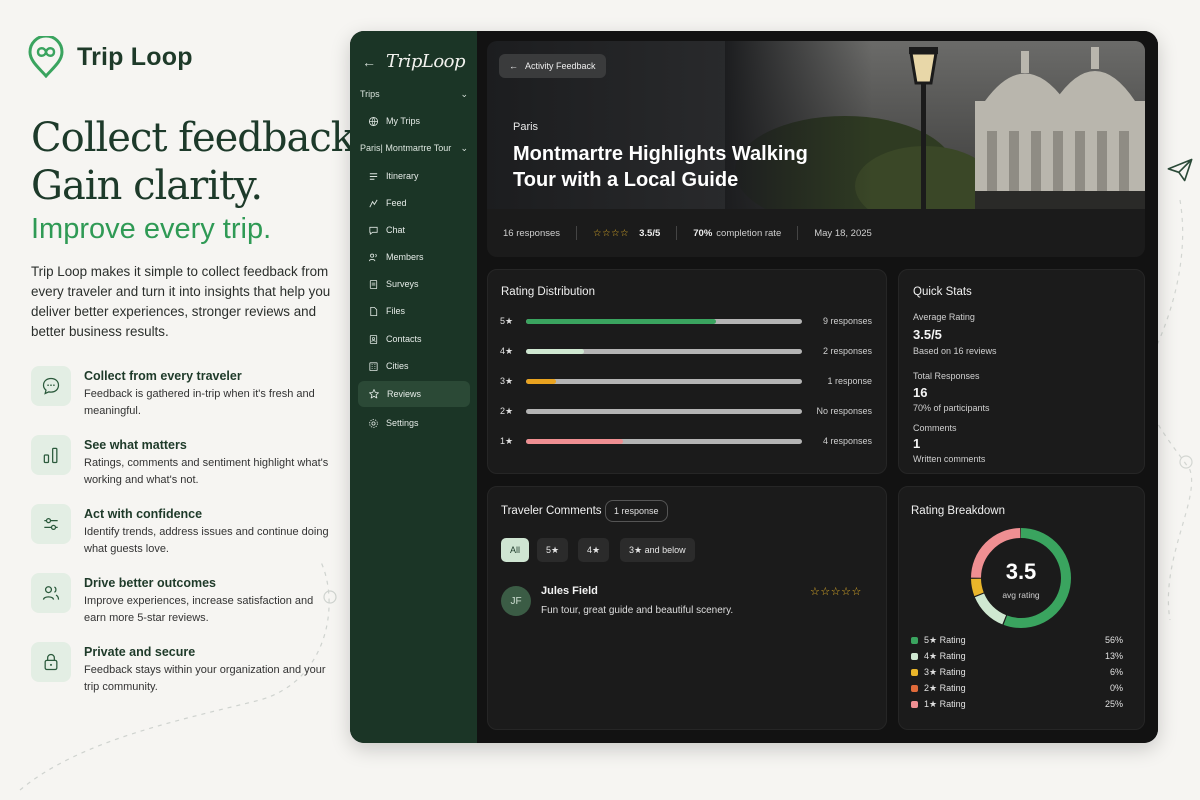  What do you see at coordinates (553, 550) in the screenshot?
I see `filter-5-star: 5★` at bounding box center [553, 550].